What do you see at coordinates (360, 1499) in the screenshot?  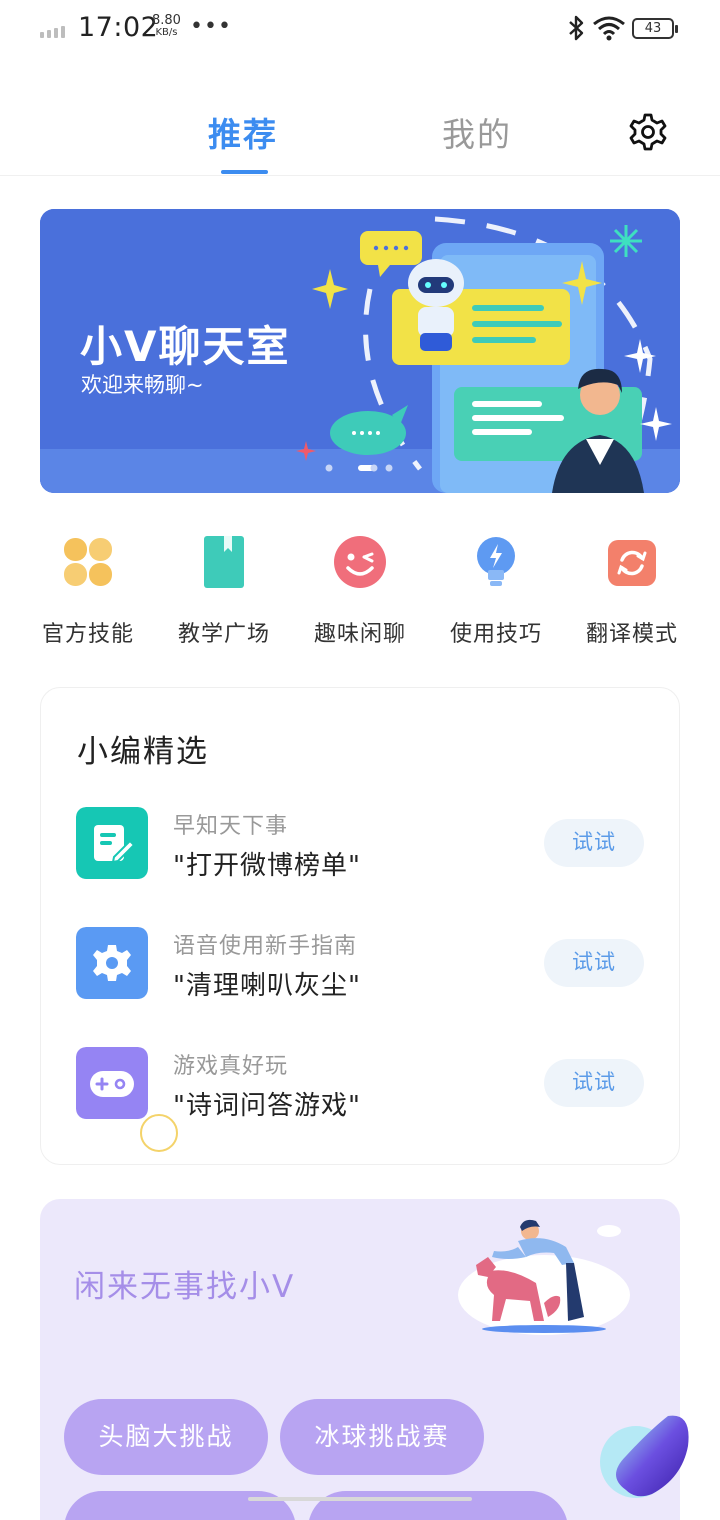 I see `home-indicator` at bounding box center [360, 1499].